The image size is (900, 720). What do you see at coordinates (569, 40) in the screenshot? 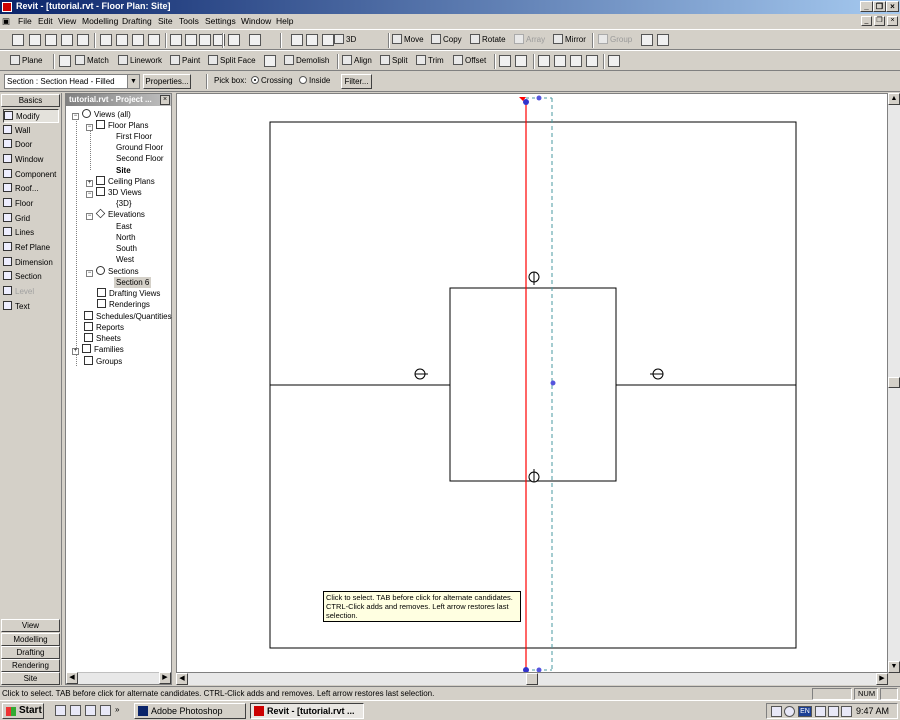
I see `mirror-button: Mirror` at bounding box center [569, 40].